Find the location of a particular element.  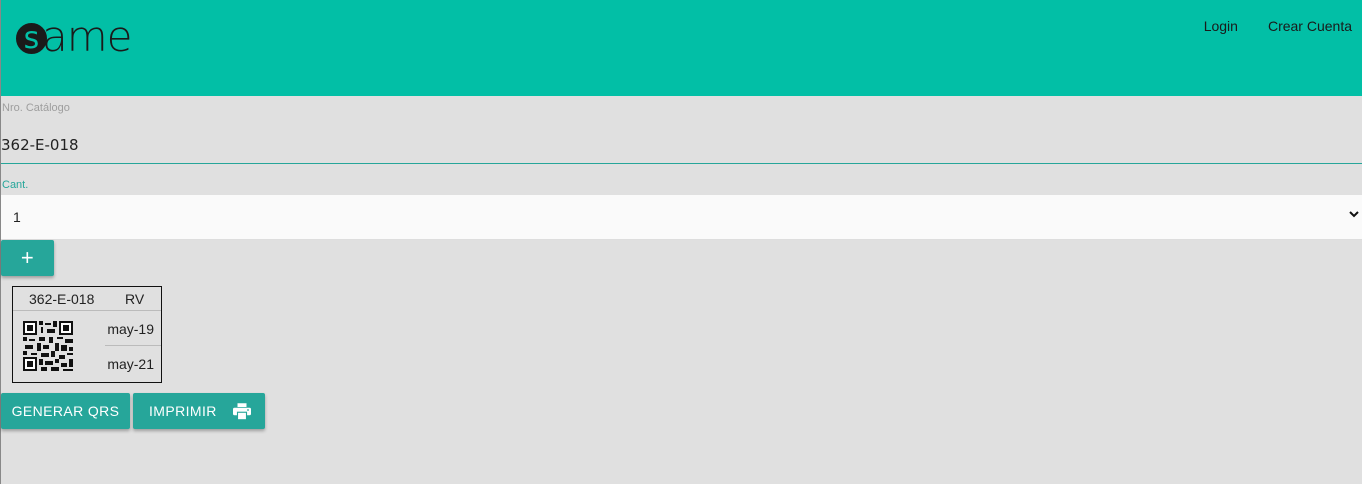

qr-code-icon is located at coordinates (48, 346).